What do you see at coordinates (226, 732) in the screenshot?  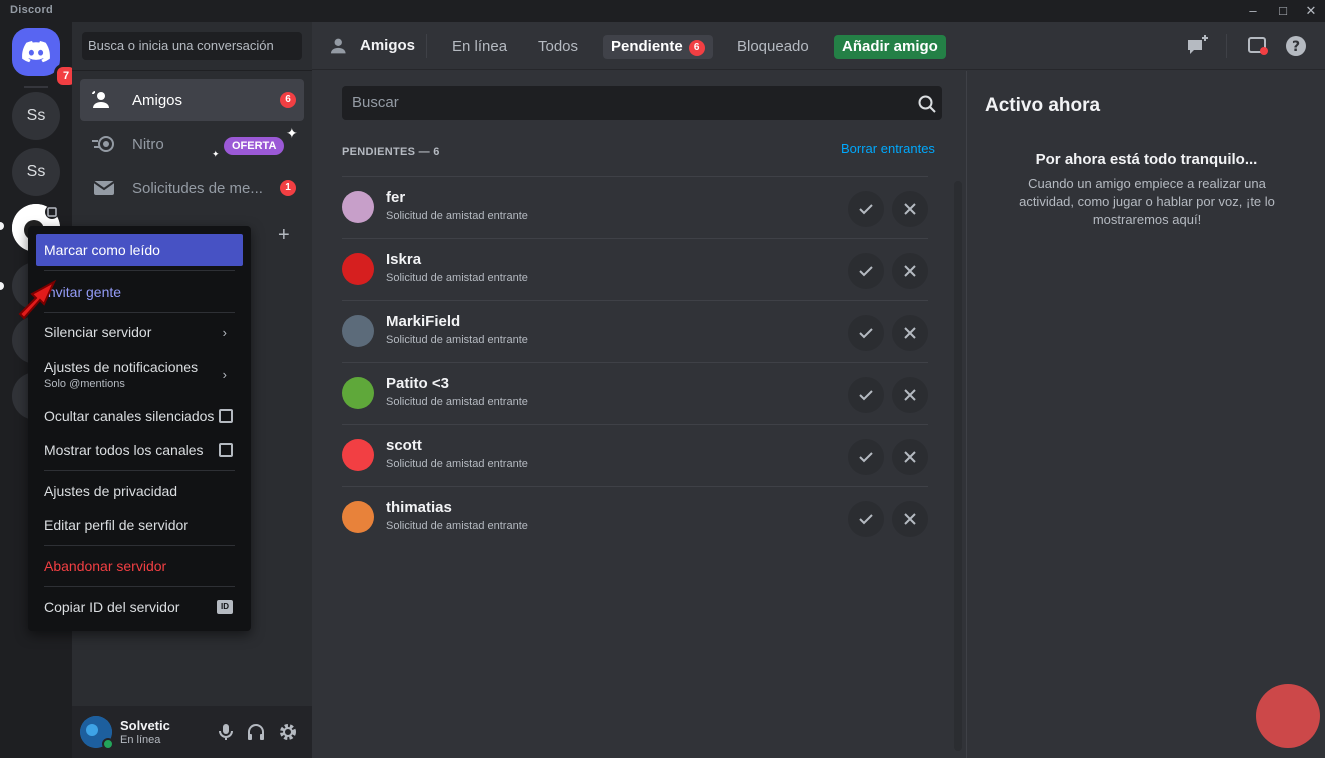 I see `microphone-icon` at bounding box center [226, 732].